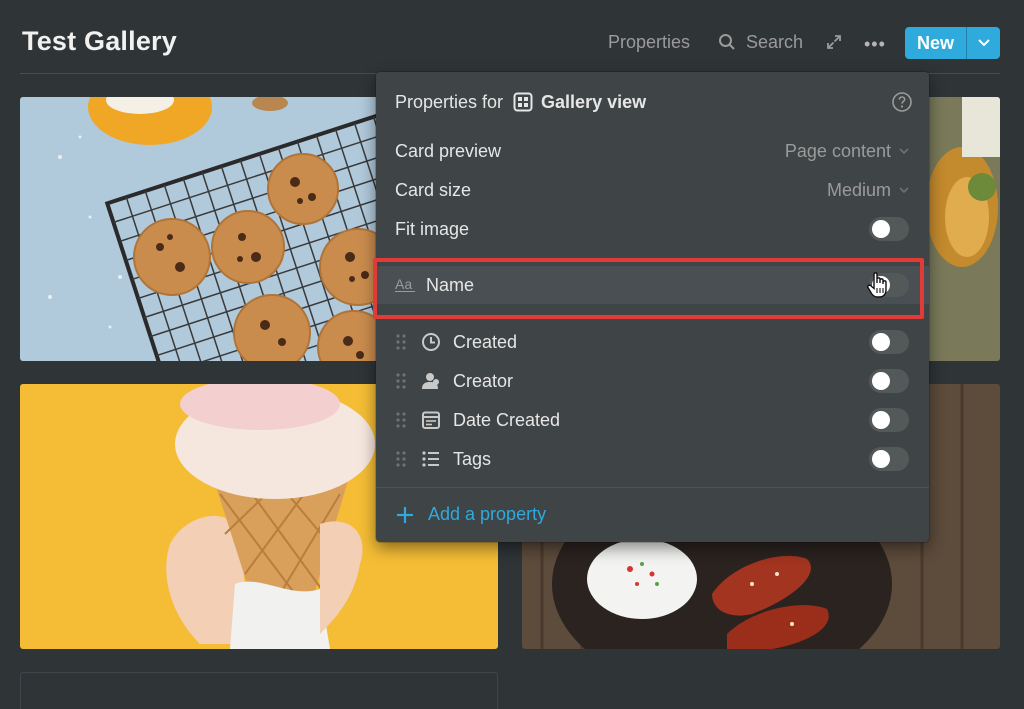 The width and height of the screenshot is (1024, 709). What do you see at coordinates (523, 102) in the screenshot?
I see `gallery-view-icon` at bounding box center [523, 102].